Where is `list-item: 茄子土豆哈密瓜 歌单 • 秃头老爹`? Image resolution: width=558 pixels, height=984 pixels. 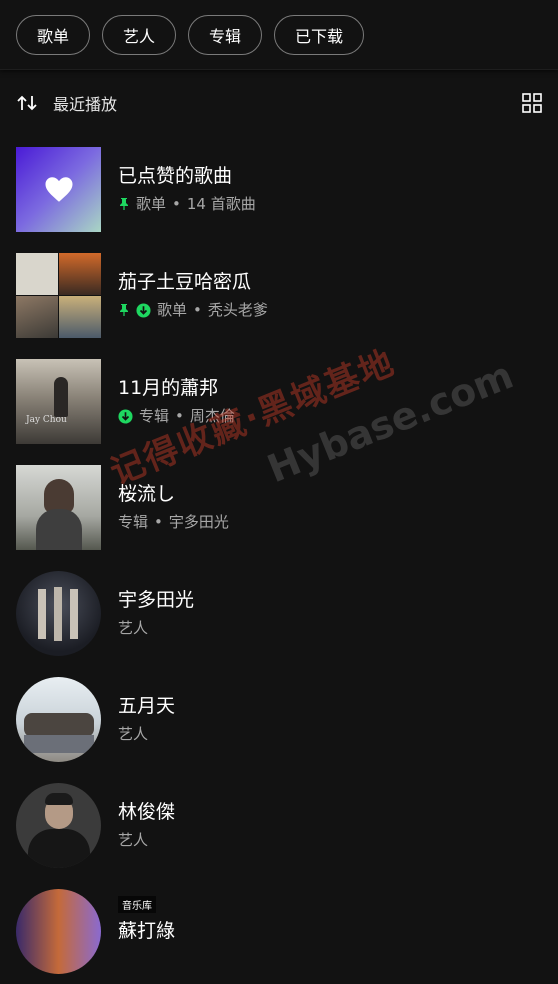
list-item: 茄子土豆哈密瓜 歌单 • 秃头老爹 is located at coordinates (279, 295).